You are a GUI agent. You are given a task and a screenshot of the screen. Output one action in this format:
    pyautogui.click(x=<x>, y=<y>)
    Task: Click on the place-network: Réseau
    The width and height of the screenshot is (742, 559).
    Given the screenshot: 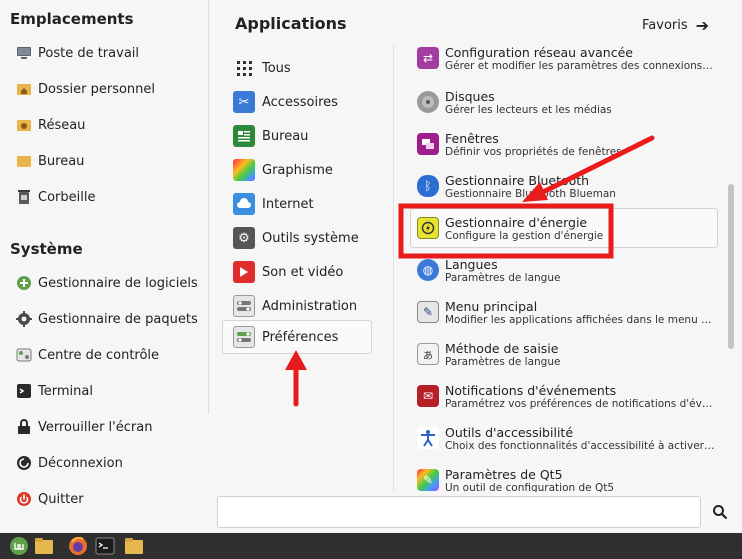 What is the action you would take?
    pyautogui.click(x=106, y=125)
    